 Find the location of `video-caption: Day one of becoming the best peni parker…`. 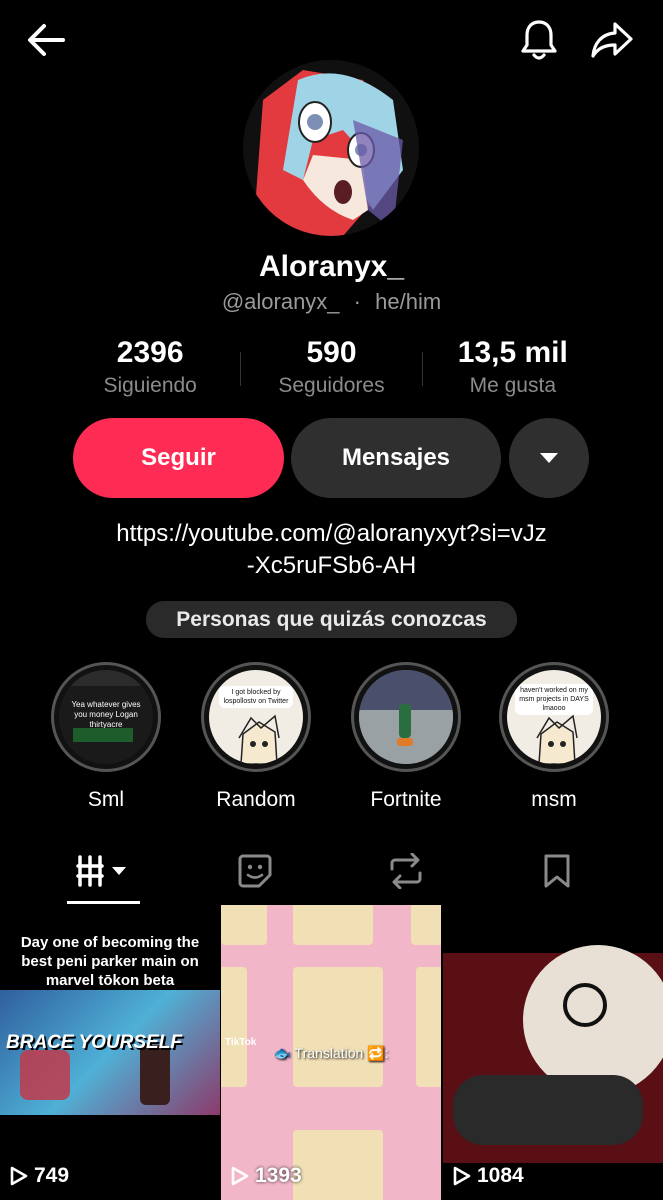

video-caption: Day one of becoming the best peni parker… is located at coordinates (110, 961).